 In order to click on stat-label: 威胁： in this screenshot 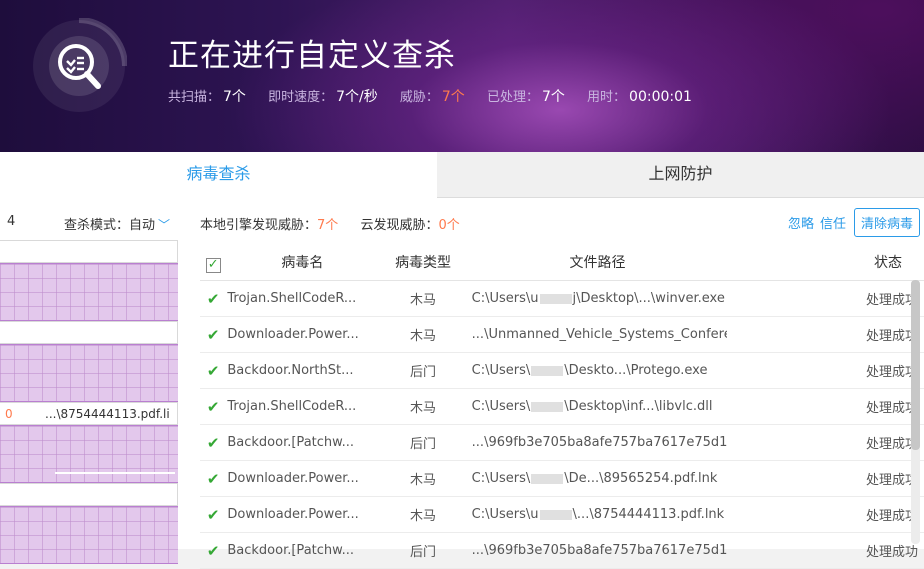, I will do `click(419, 97)`.